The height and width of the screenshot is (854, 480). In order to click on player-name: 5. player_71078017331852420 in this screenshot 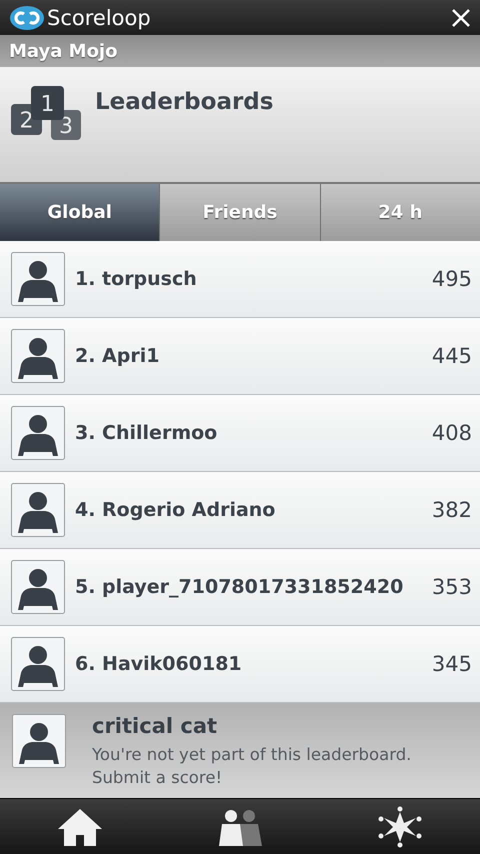, I will do `click(239, 587)`.